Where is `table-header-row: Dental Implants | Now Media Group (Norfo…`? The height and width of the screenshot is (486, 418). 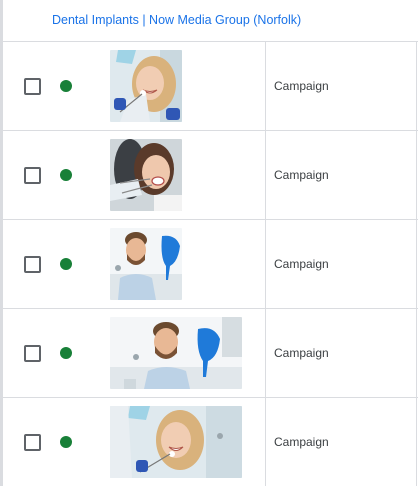 table-header-row: Dental Implants | Now Media Group (Norfo… is located at coordinates (210, 21).